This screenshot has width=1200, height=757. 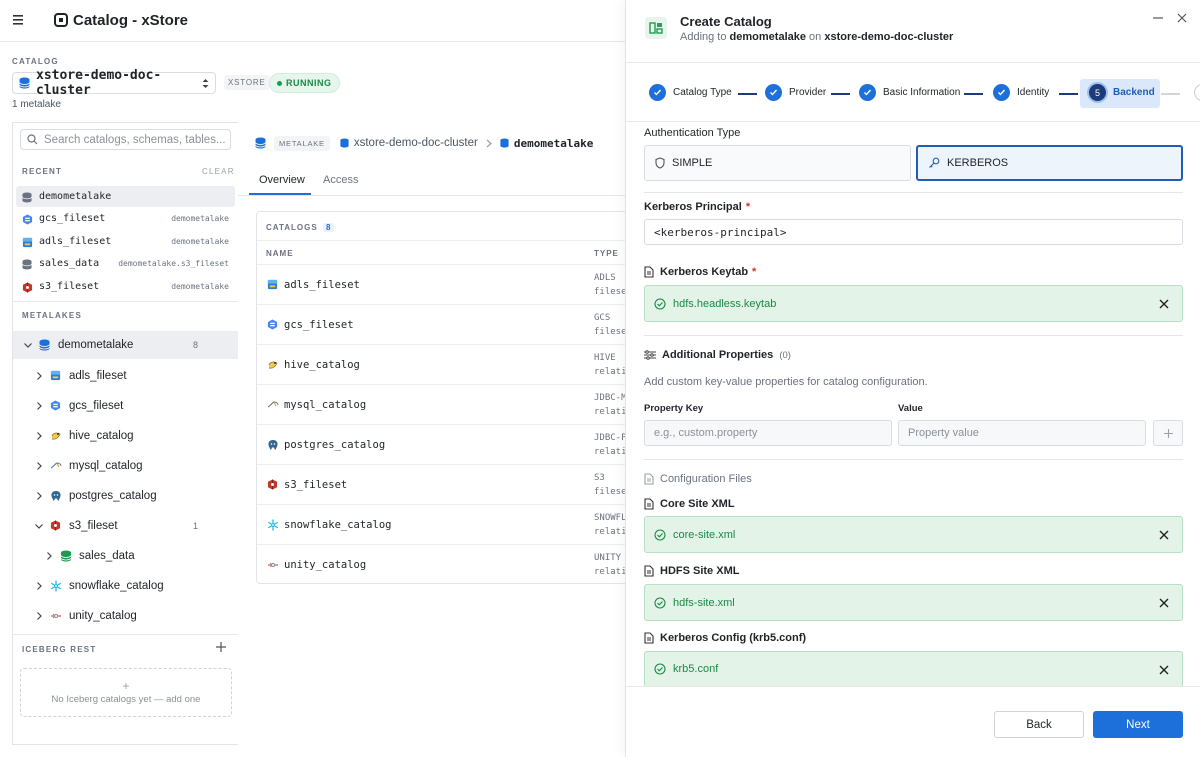 I want to click on additional-properties-header: Additional Properties (0), so click(x=717, y=355).